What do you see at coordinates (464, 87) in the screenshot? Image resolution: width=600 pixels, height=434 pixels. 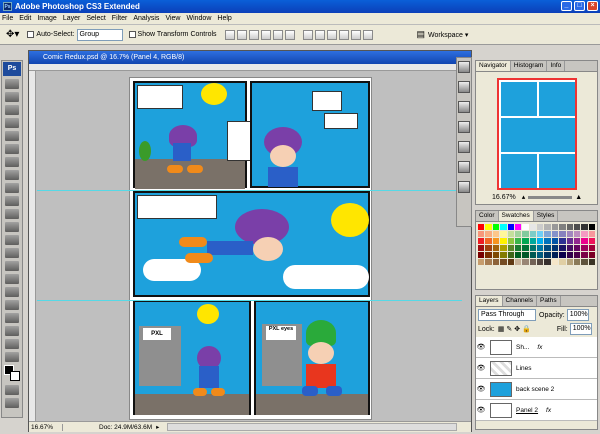 I see `tool-presets-icon` at bounding box center [464, 87].